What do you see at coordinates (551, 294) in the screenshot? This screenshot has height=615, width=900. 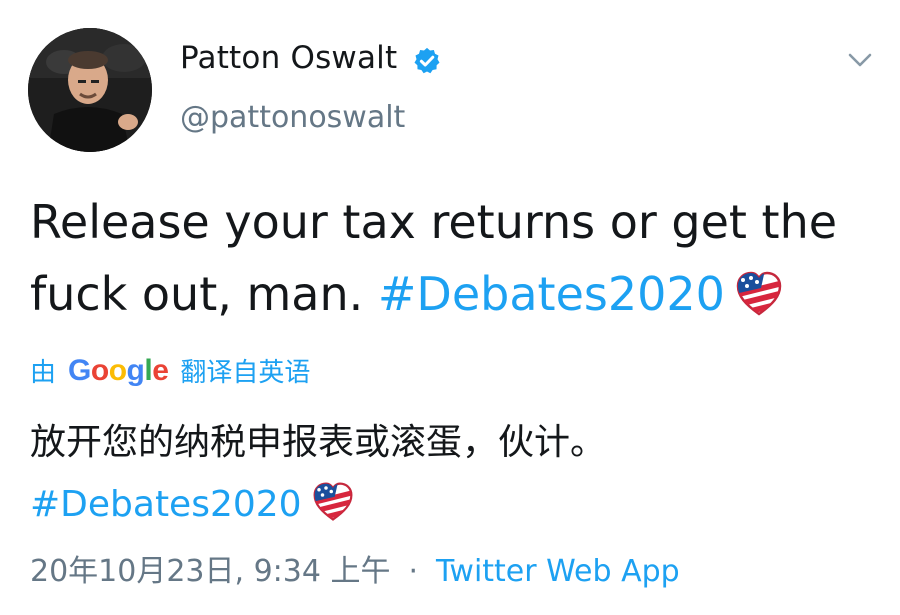 I see `tweet-hashtag-link: #Debates2020` at bounding box center [551, 294].